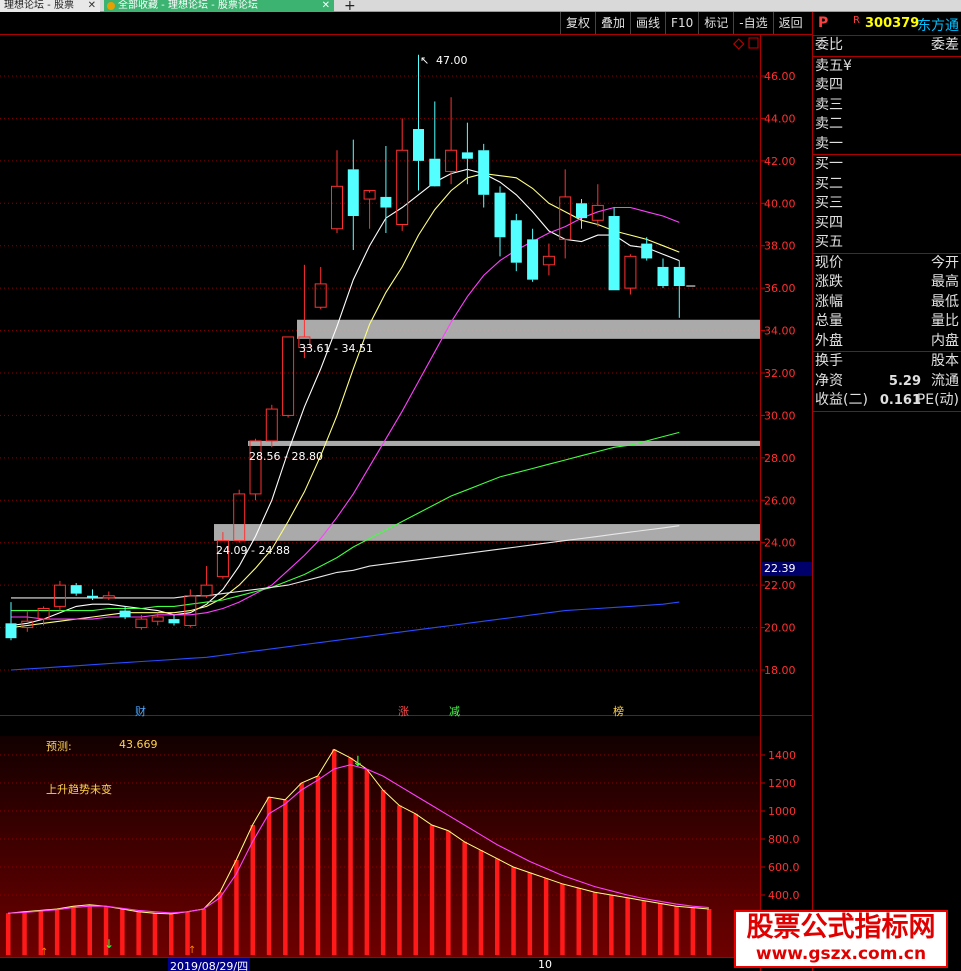 This screenshot has width=961, height=971. Describe the element at coordinates (887, 204) in the screenshot. I see `buy-level-row: 买三` at that location.